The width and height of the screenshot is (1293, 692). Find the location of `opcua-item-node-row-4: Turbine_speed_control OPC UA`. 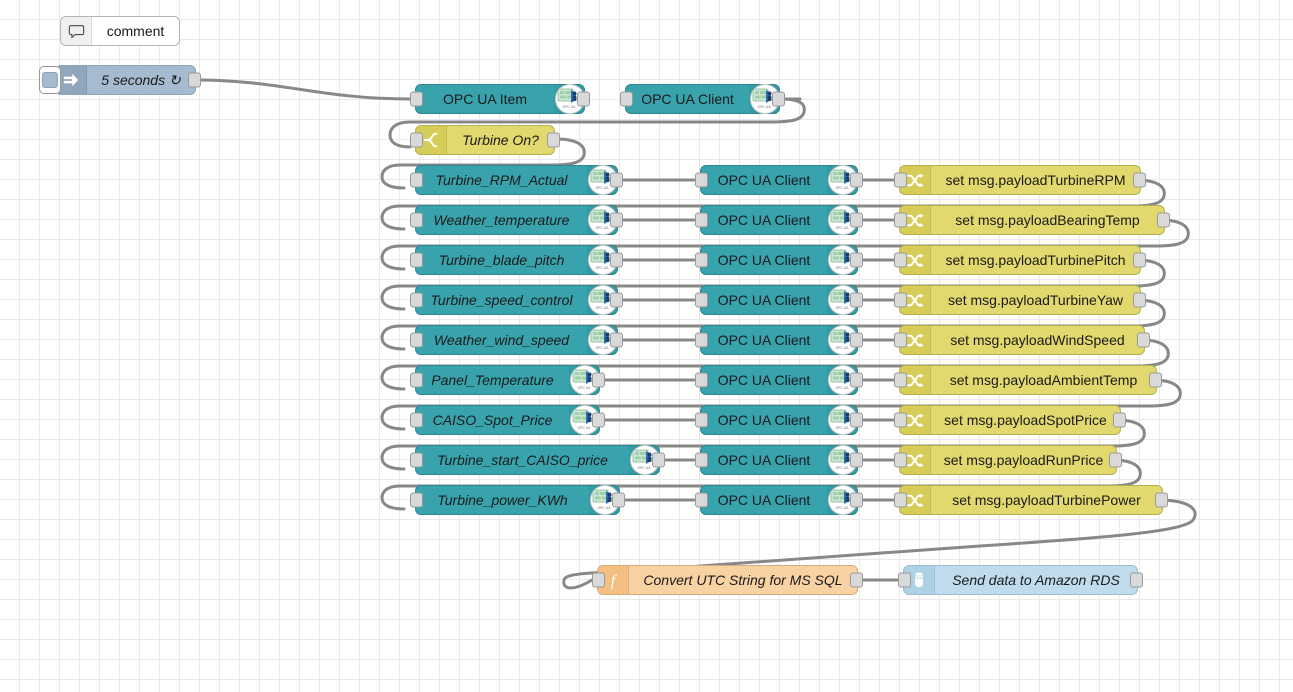

opcua-item-node-row-4: Turbine_speed_control OPC UA is located at coordinates (516, 300).